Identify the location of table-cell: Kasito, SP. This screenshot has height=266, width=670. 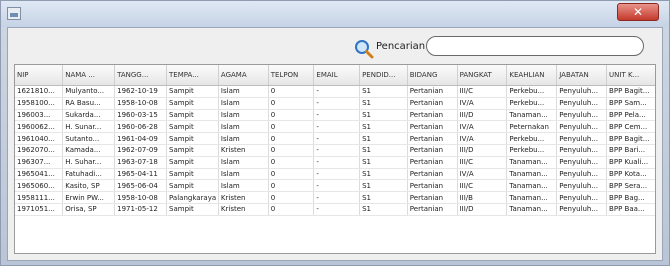
(89, 186).